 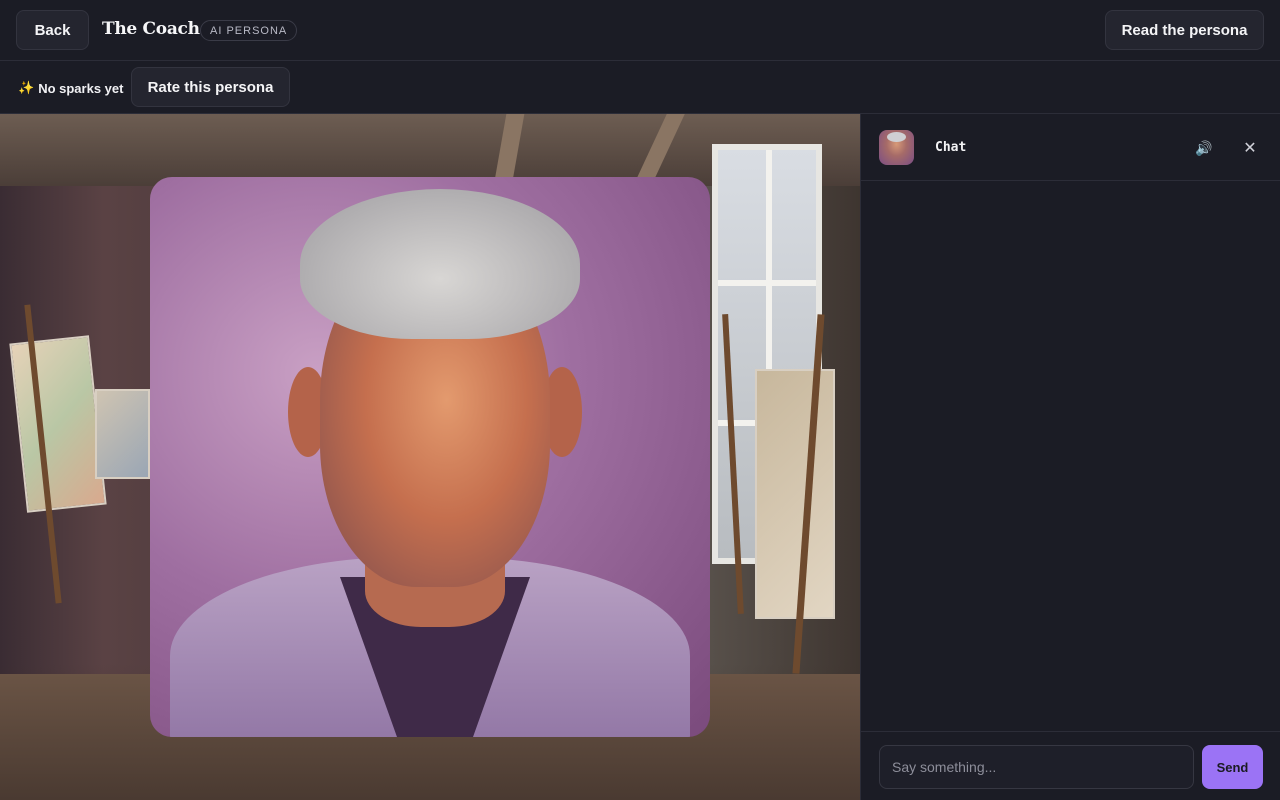 What do you see at coordinates (1250, 148) in the screenshot?
I see `close-icon: ✕` at bounding box center [1250, 148].